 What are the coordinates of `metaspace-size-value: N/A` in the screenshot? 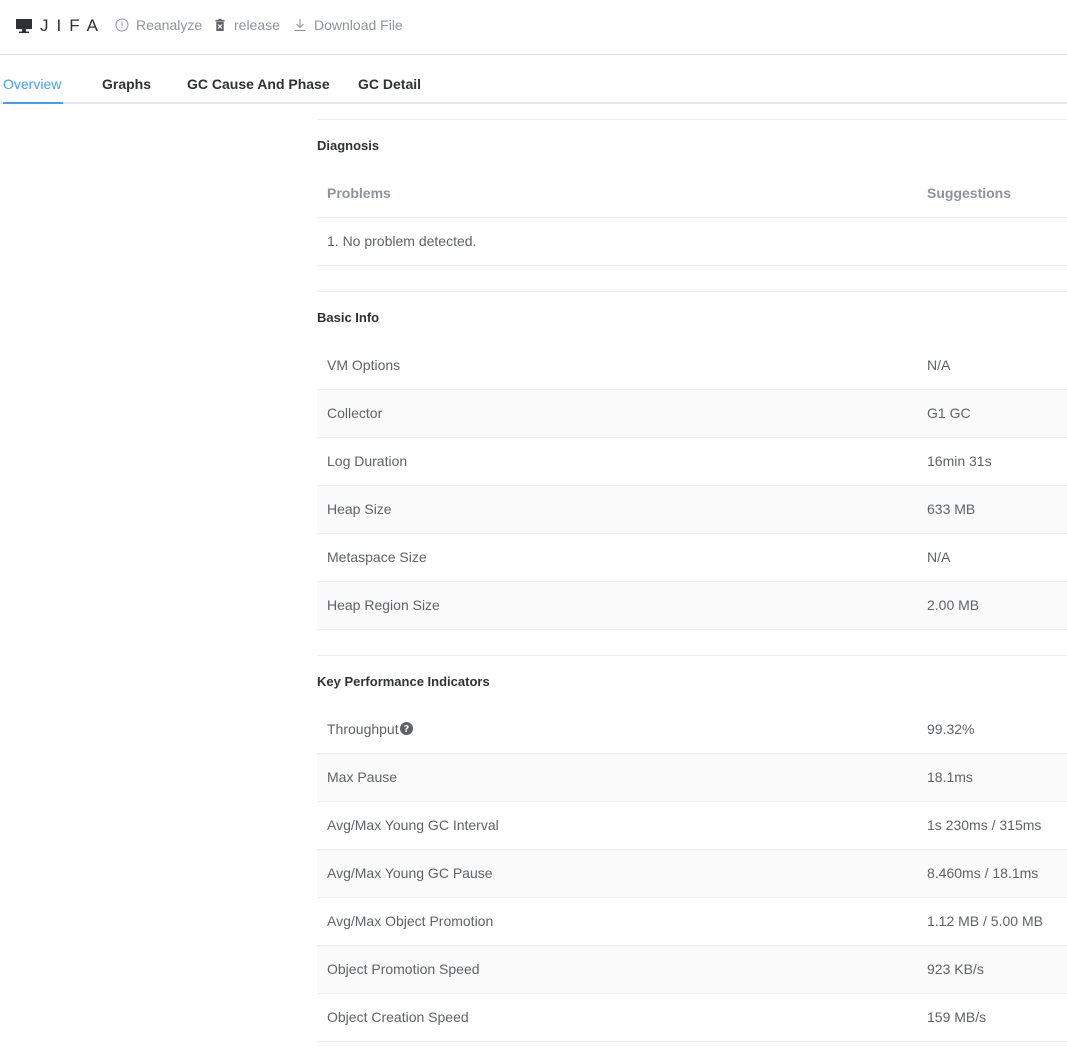 It's located at (939, 557).